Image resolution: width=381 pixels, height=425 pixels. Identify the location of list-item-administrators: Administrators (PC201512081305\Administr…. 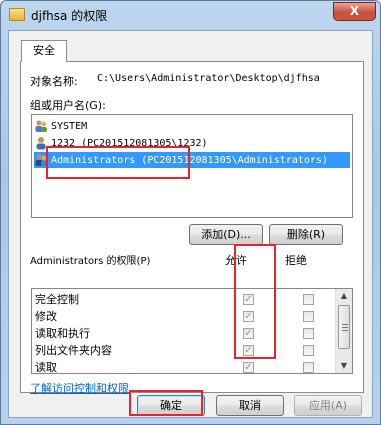
(192, 160).